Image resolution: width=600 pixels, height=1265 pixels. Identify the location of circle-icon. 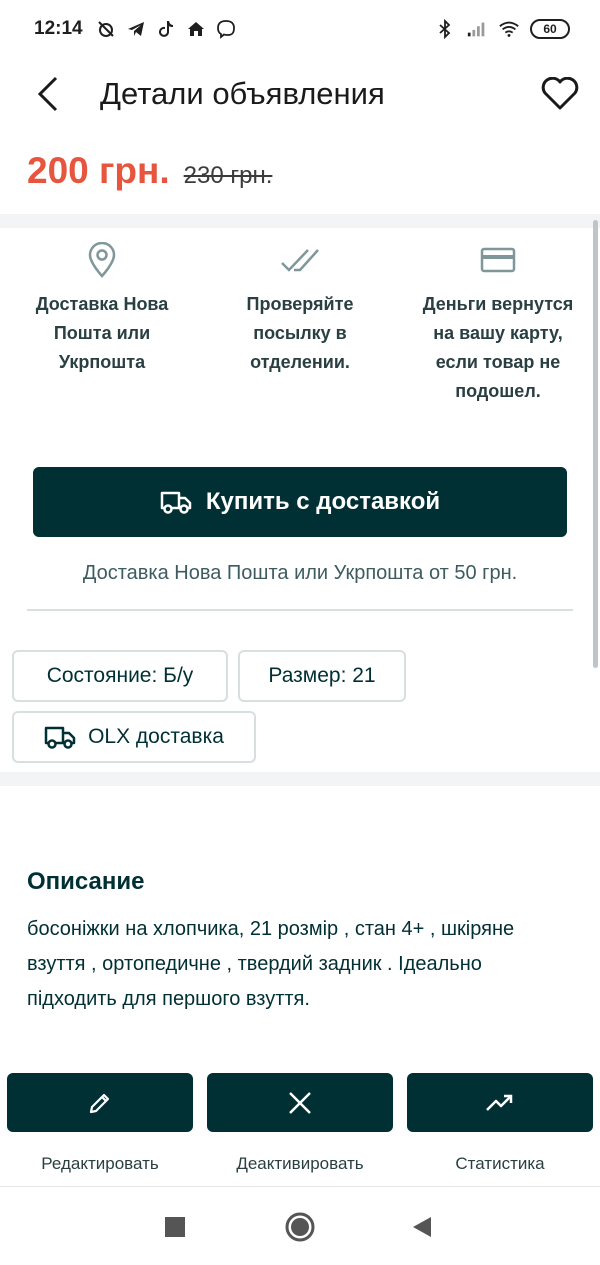
(300, 1227).